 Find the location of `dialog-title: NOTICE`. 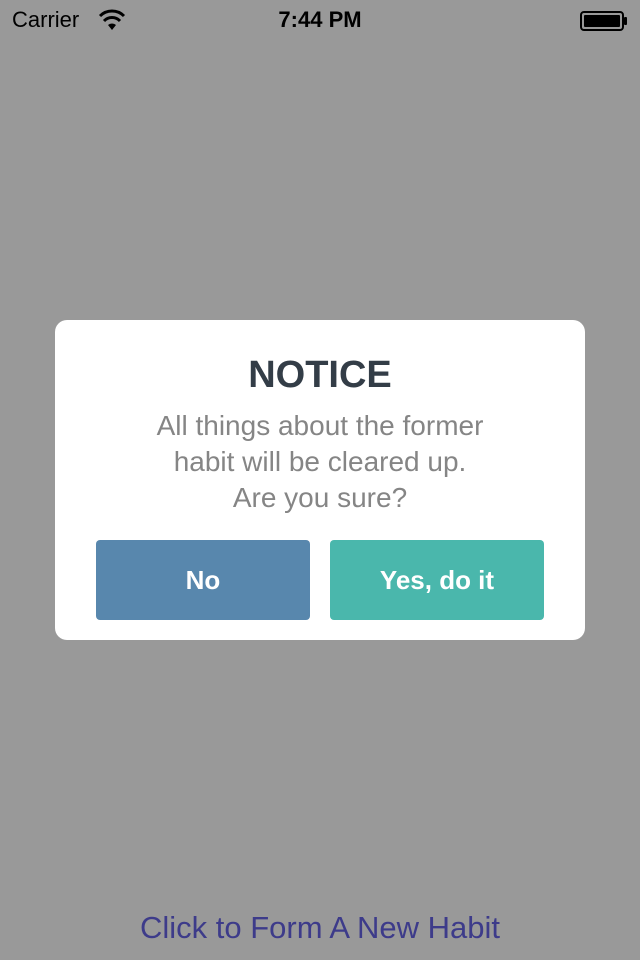

dialog-title: NOTICE is located at coordinates (320, 375).